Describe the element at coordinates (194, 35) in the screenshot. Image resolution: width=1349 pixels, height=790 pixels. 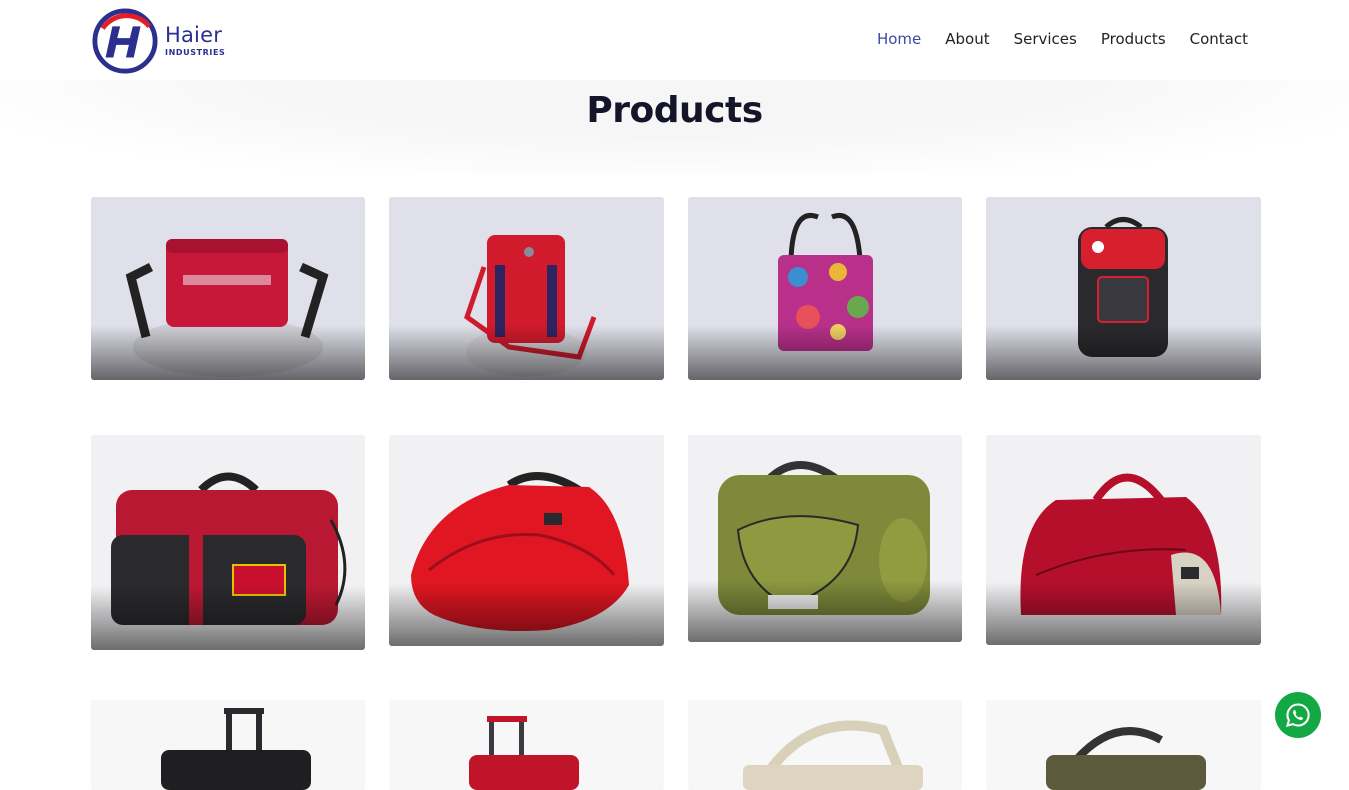
I see `brand-name: Haier` at that location.